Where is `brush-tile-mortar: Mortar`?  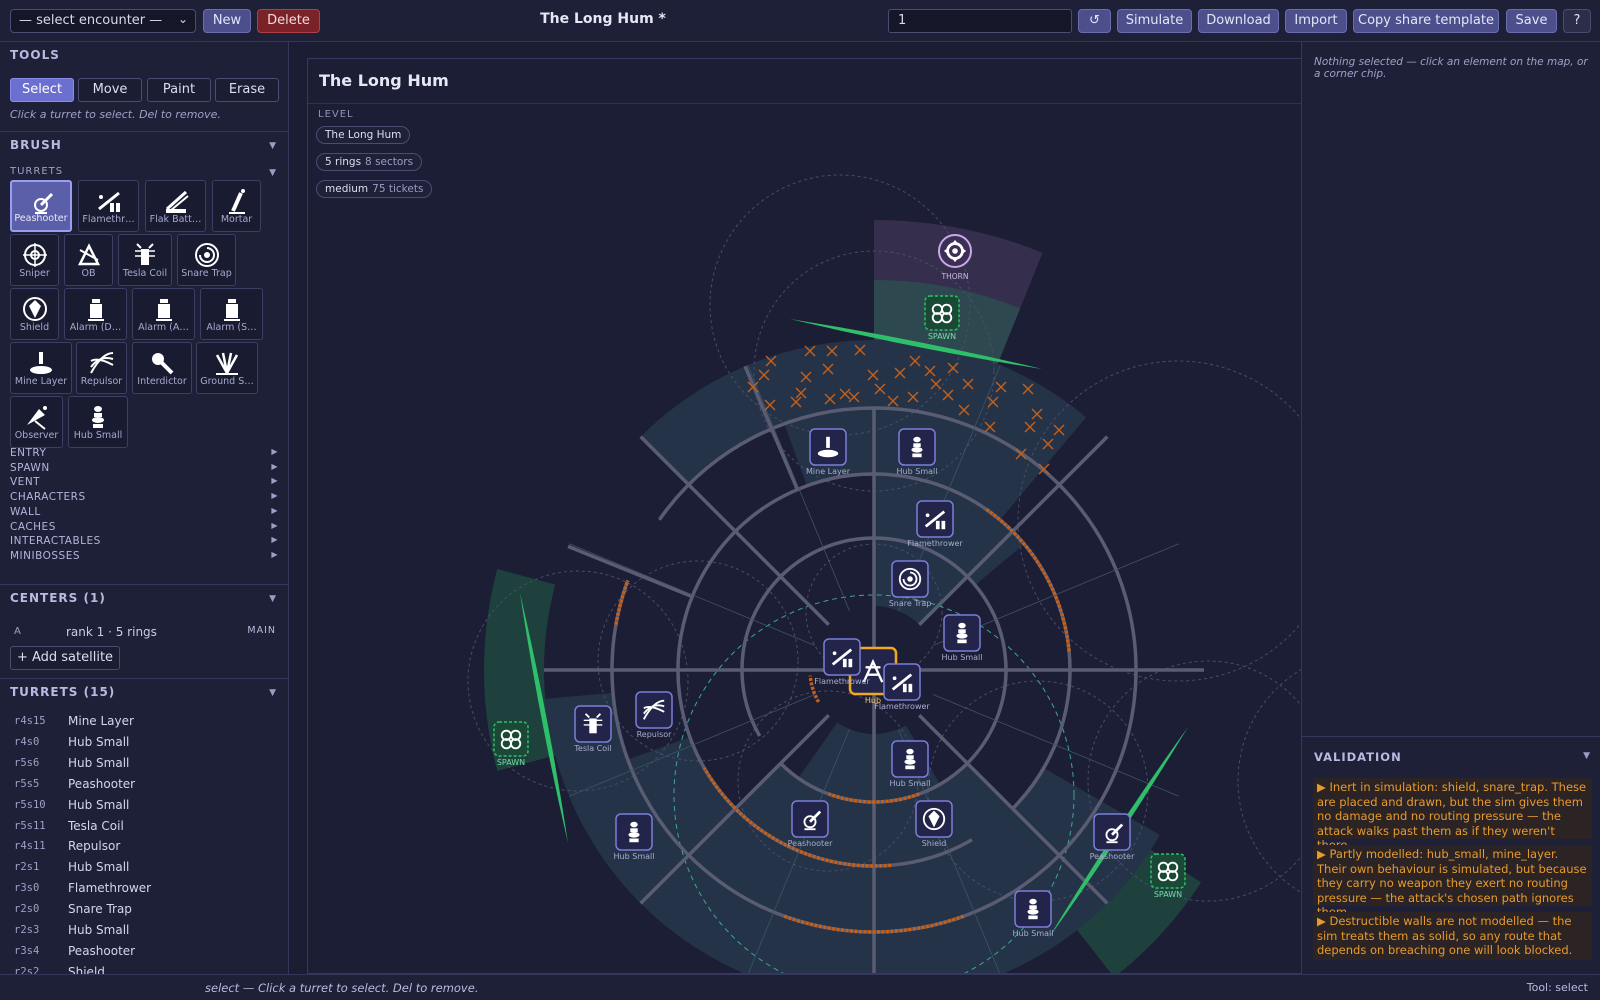
brush-tile-mortar: Mortar is located at coordinates (236, 206).